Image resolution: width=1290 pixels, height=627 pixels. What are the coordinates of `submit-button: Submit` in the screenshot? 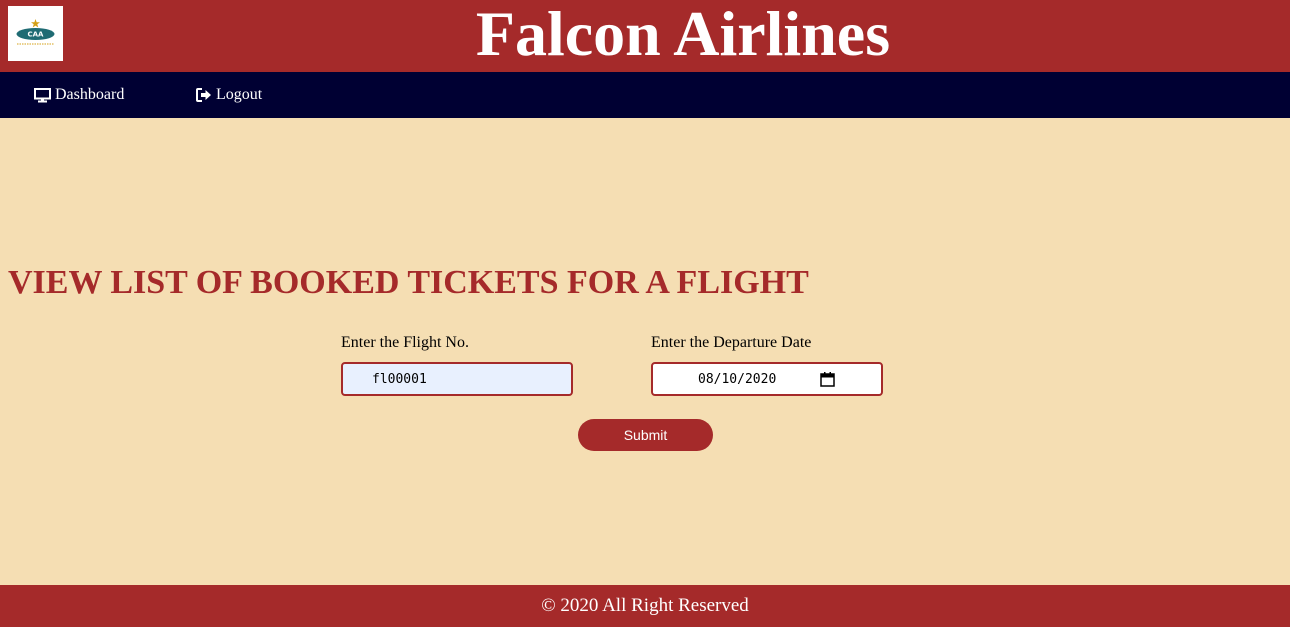 It's located at (645, 435).